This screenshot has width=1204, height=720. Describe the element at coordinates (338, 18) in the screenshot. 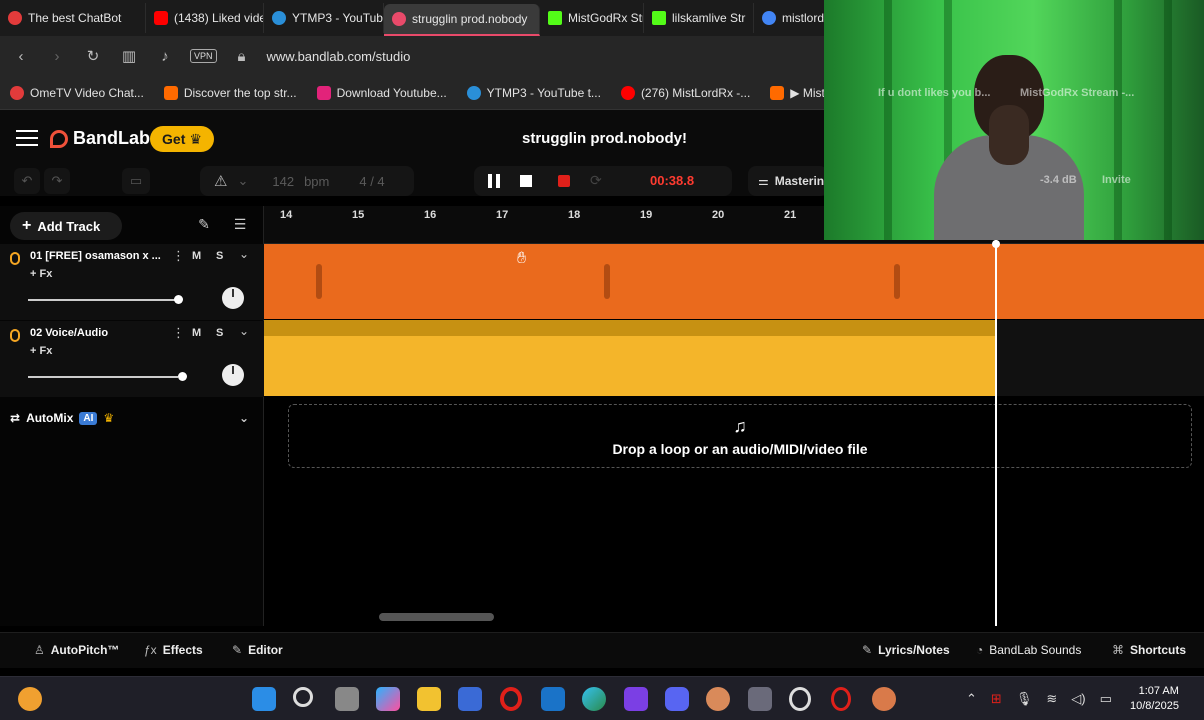

I see `tab-label: YTMP3 - YouTube` at that location.